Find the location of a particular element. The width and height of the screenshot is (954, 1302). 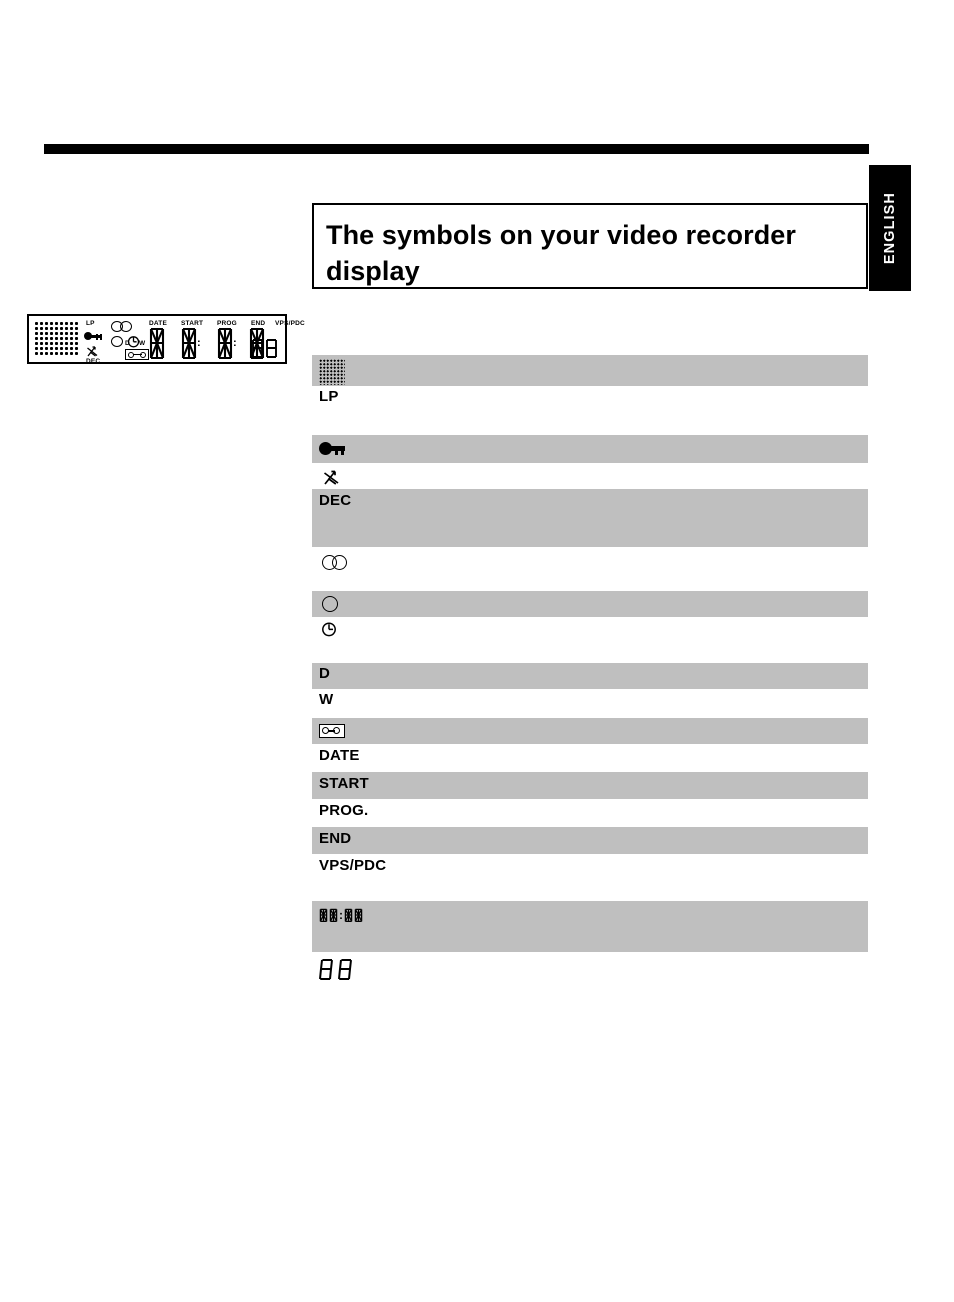

segment-colon: : is located at coordinates (341, 915).